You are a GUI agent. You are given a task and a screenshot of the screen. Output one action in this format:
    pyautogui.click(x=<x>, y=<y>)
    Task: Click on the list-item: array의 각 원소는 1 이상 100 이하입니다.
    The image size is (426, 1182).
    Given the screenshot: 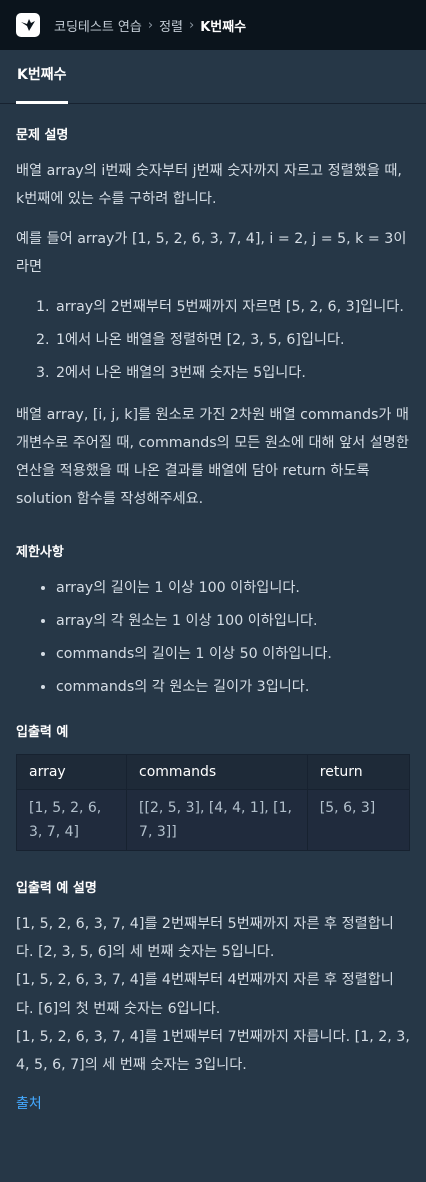 What is the action you would take?
    pyautogui.click(x=233, y=621)
    